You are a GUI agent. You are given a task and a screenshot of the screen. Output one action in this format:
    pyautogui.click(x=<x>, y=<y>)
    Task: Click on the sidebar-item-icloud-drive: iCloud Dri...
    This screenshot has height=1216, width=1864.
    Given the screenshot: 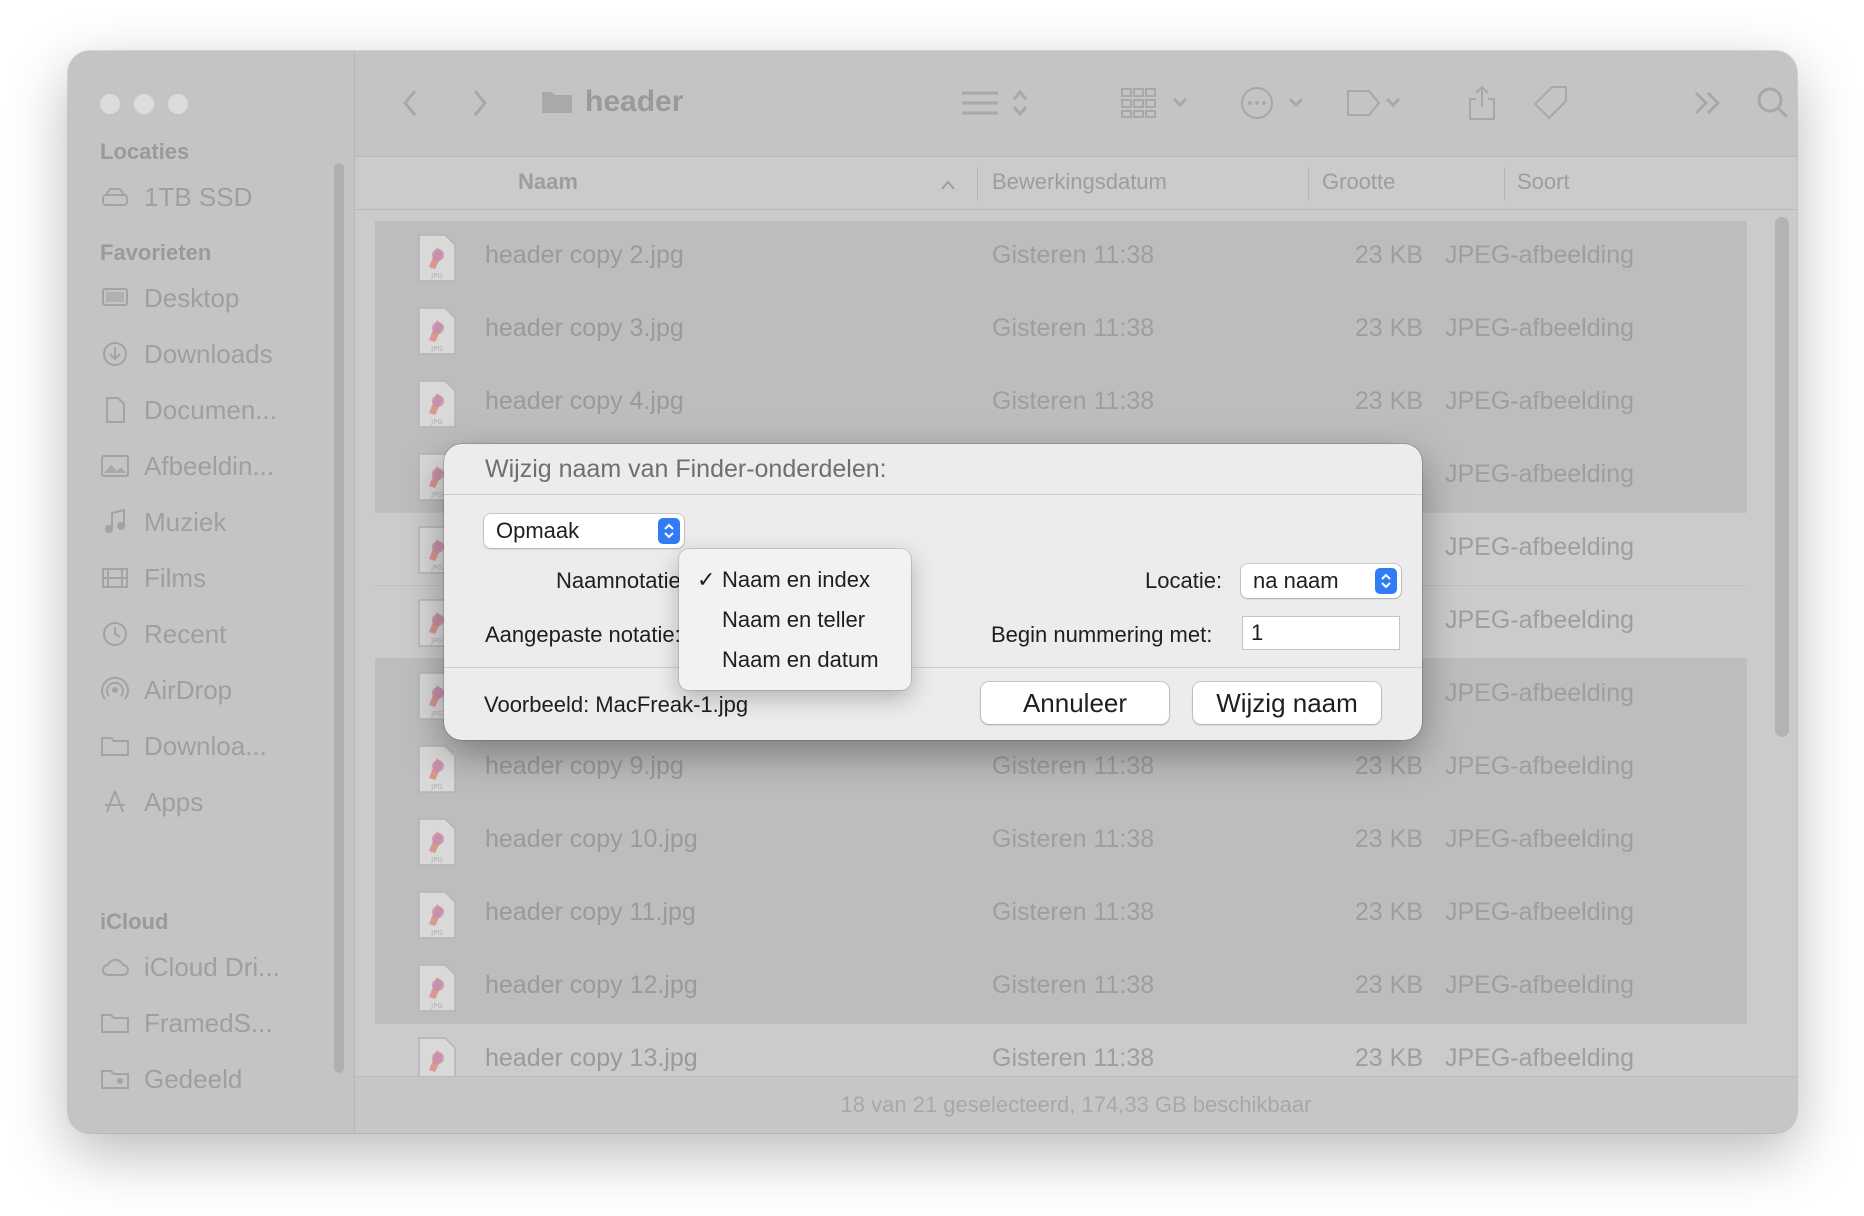 What is the action you would take?
    pyautogui.click(x=190, y=967)
    